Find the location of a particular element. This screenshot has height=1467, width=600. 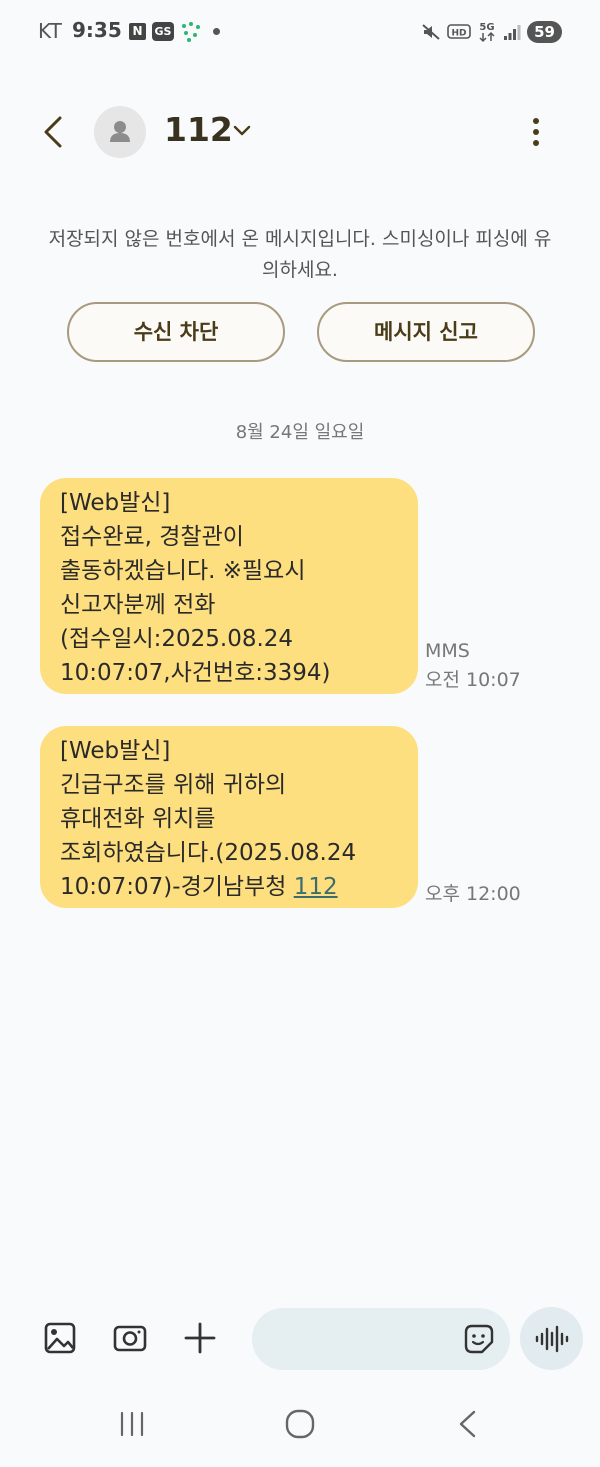

message-meta: 오후 12:00 is located at coordinates (473, 894).